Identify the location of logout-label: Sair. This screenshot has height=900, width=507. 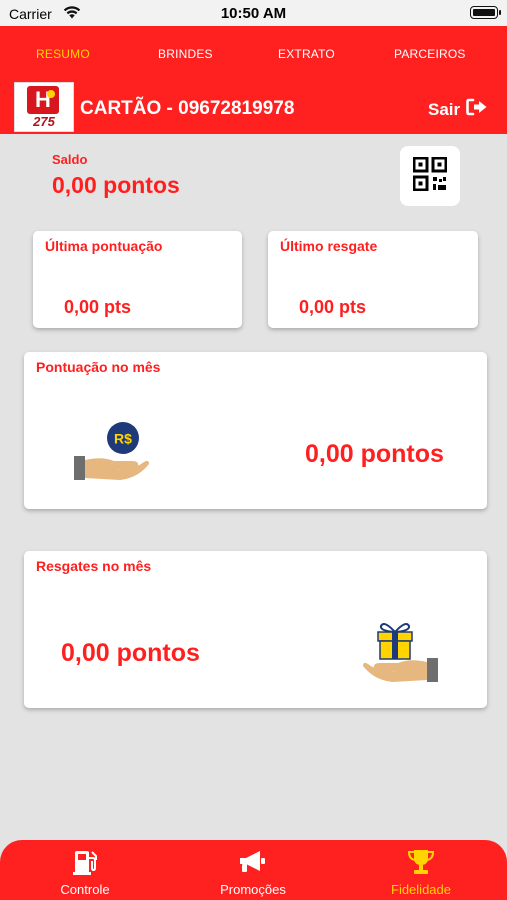
(444, 109).